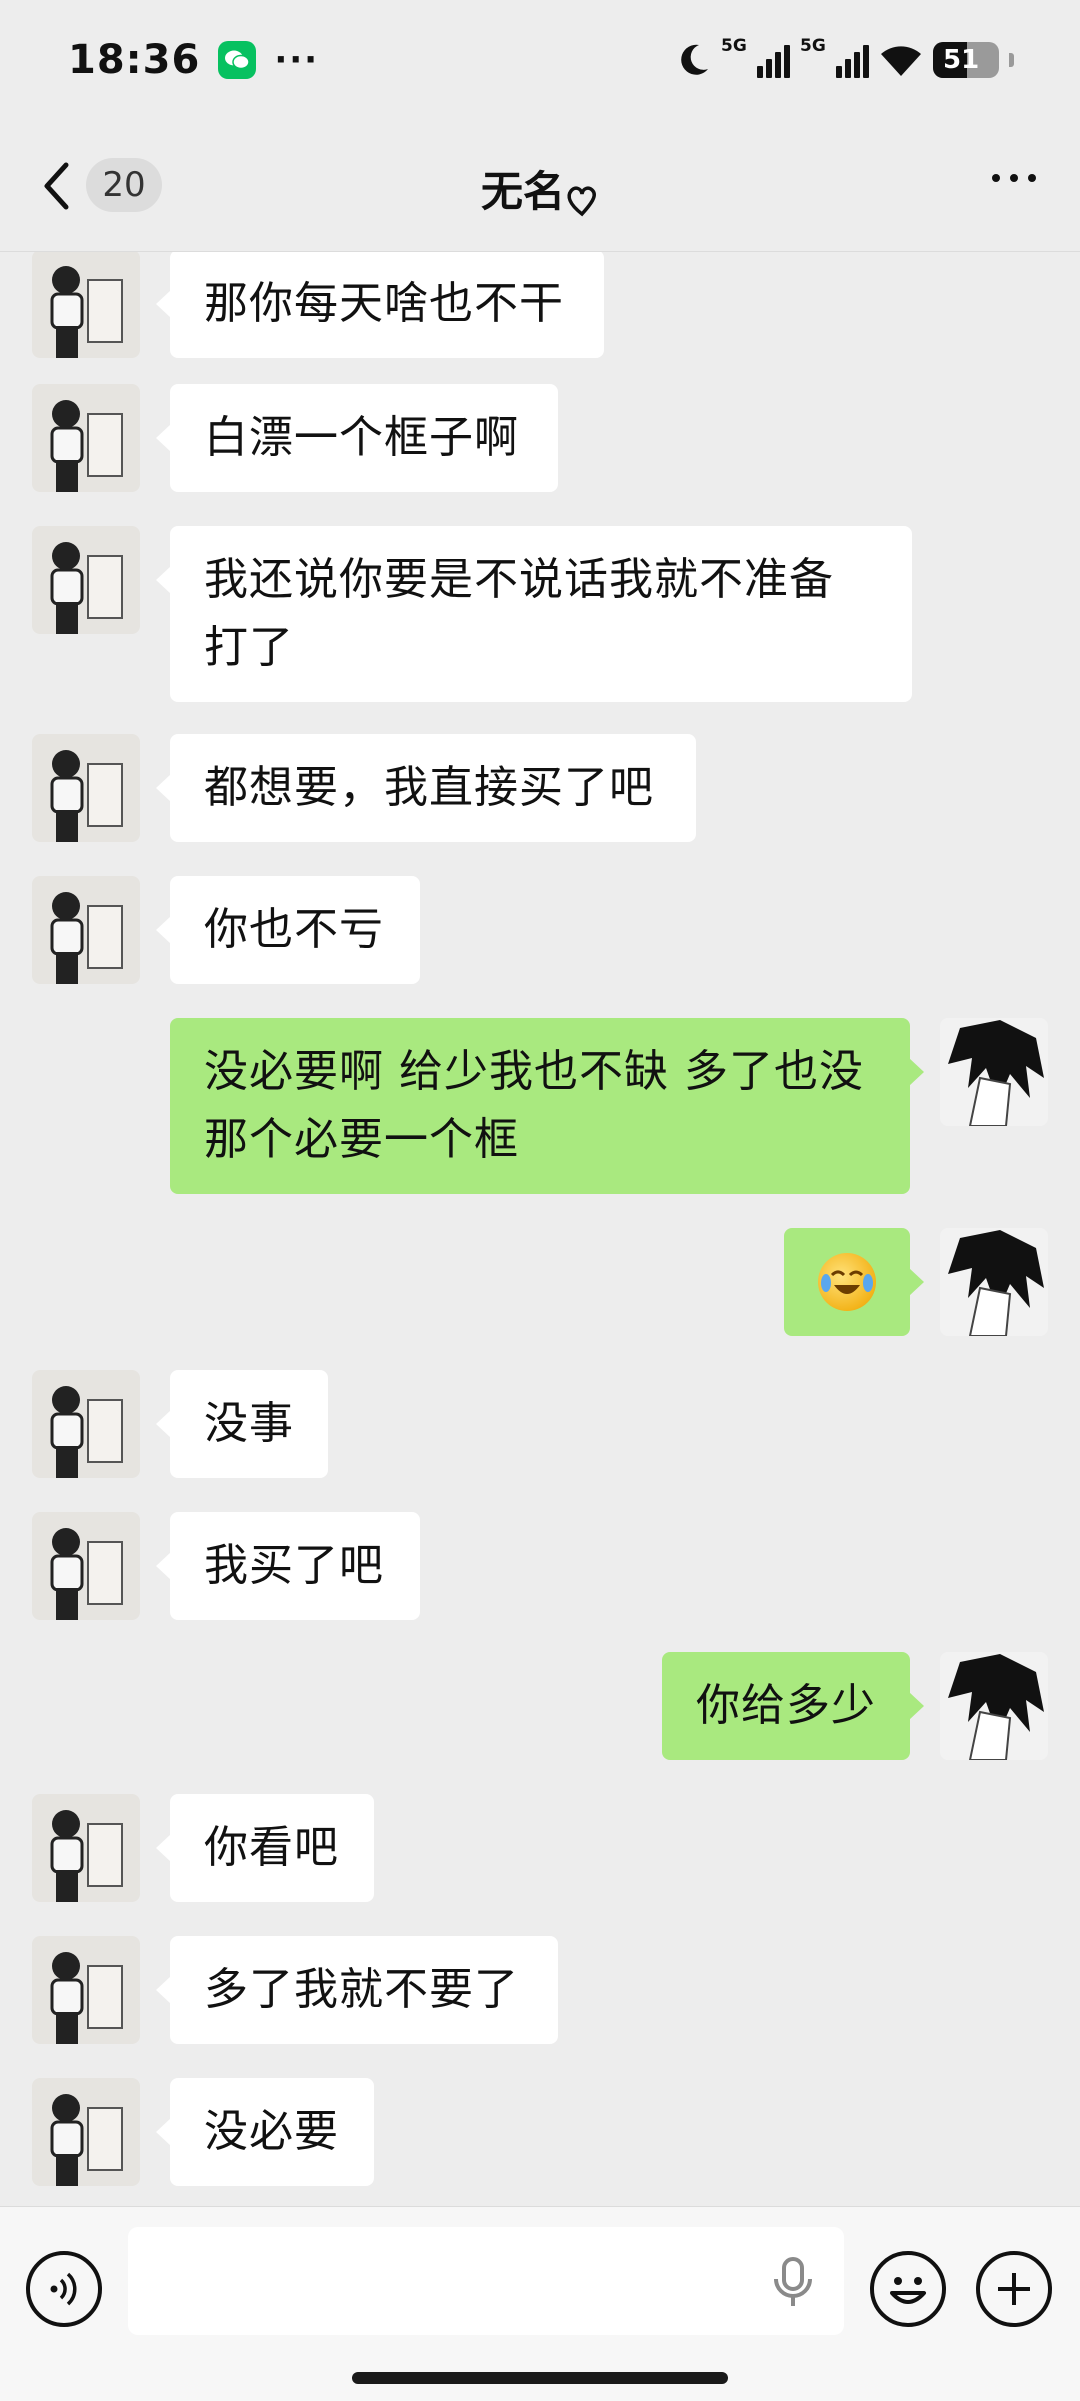 The width and height of the screenshot is (1080, 2401). Describe the element at coordinates (357, 1990) in the screenshot. I see `received-message-bubble: 多了我就不要了` at that location.